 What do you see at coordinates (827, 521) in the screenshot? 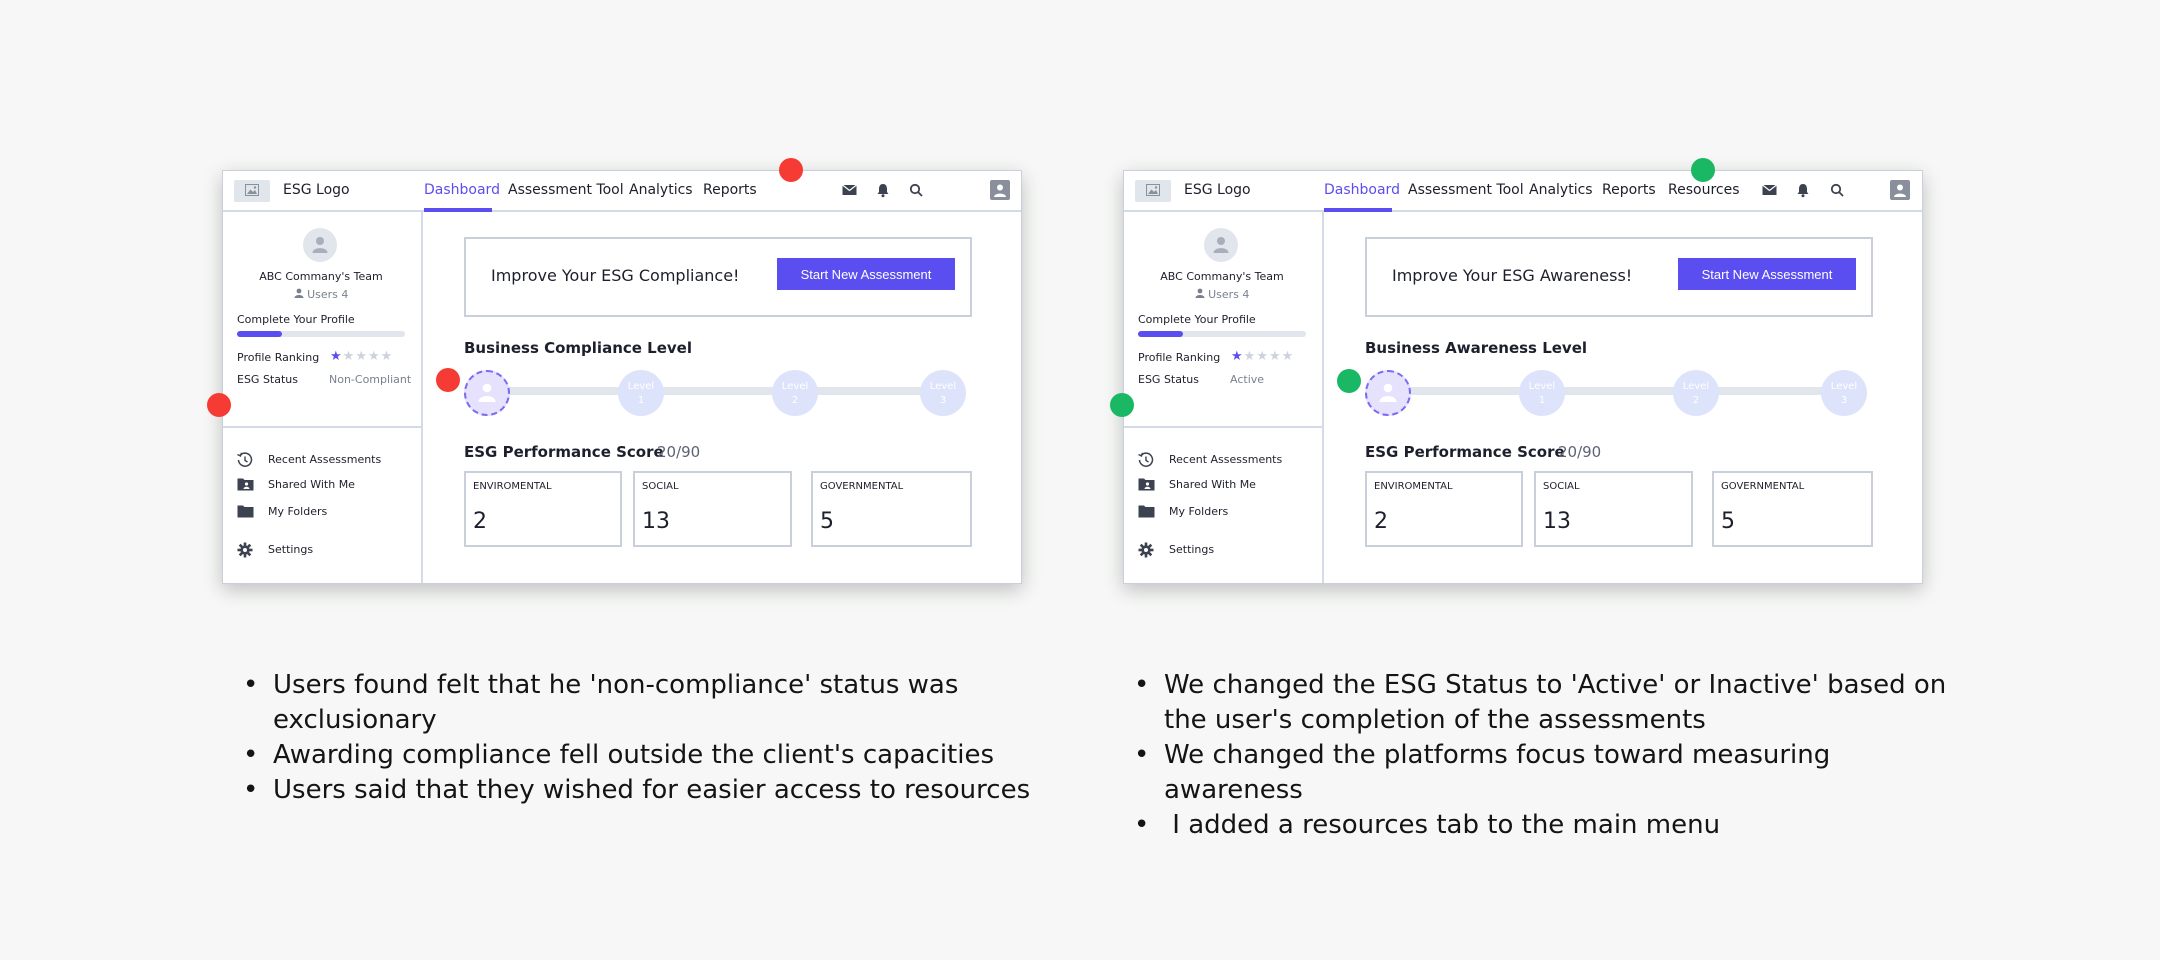
I see `score-value: 5` at bounding box center [827, 521].